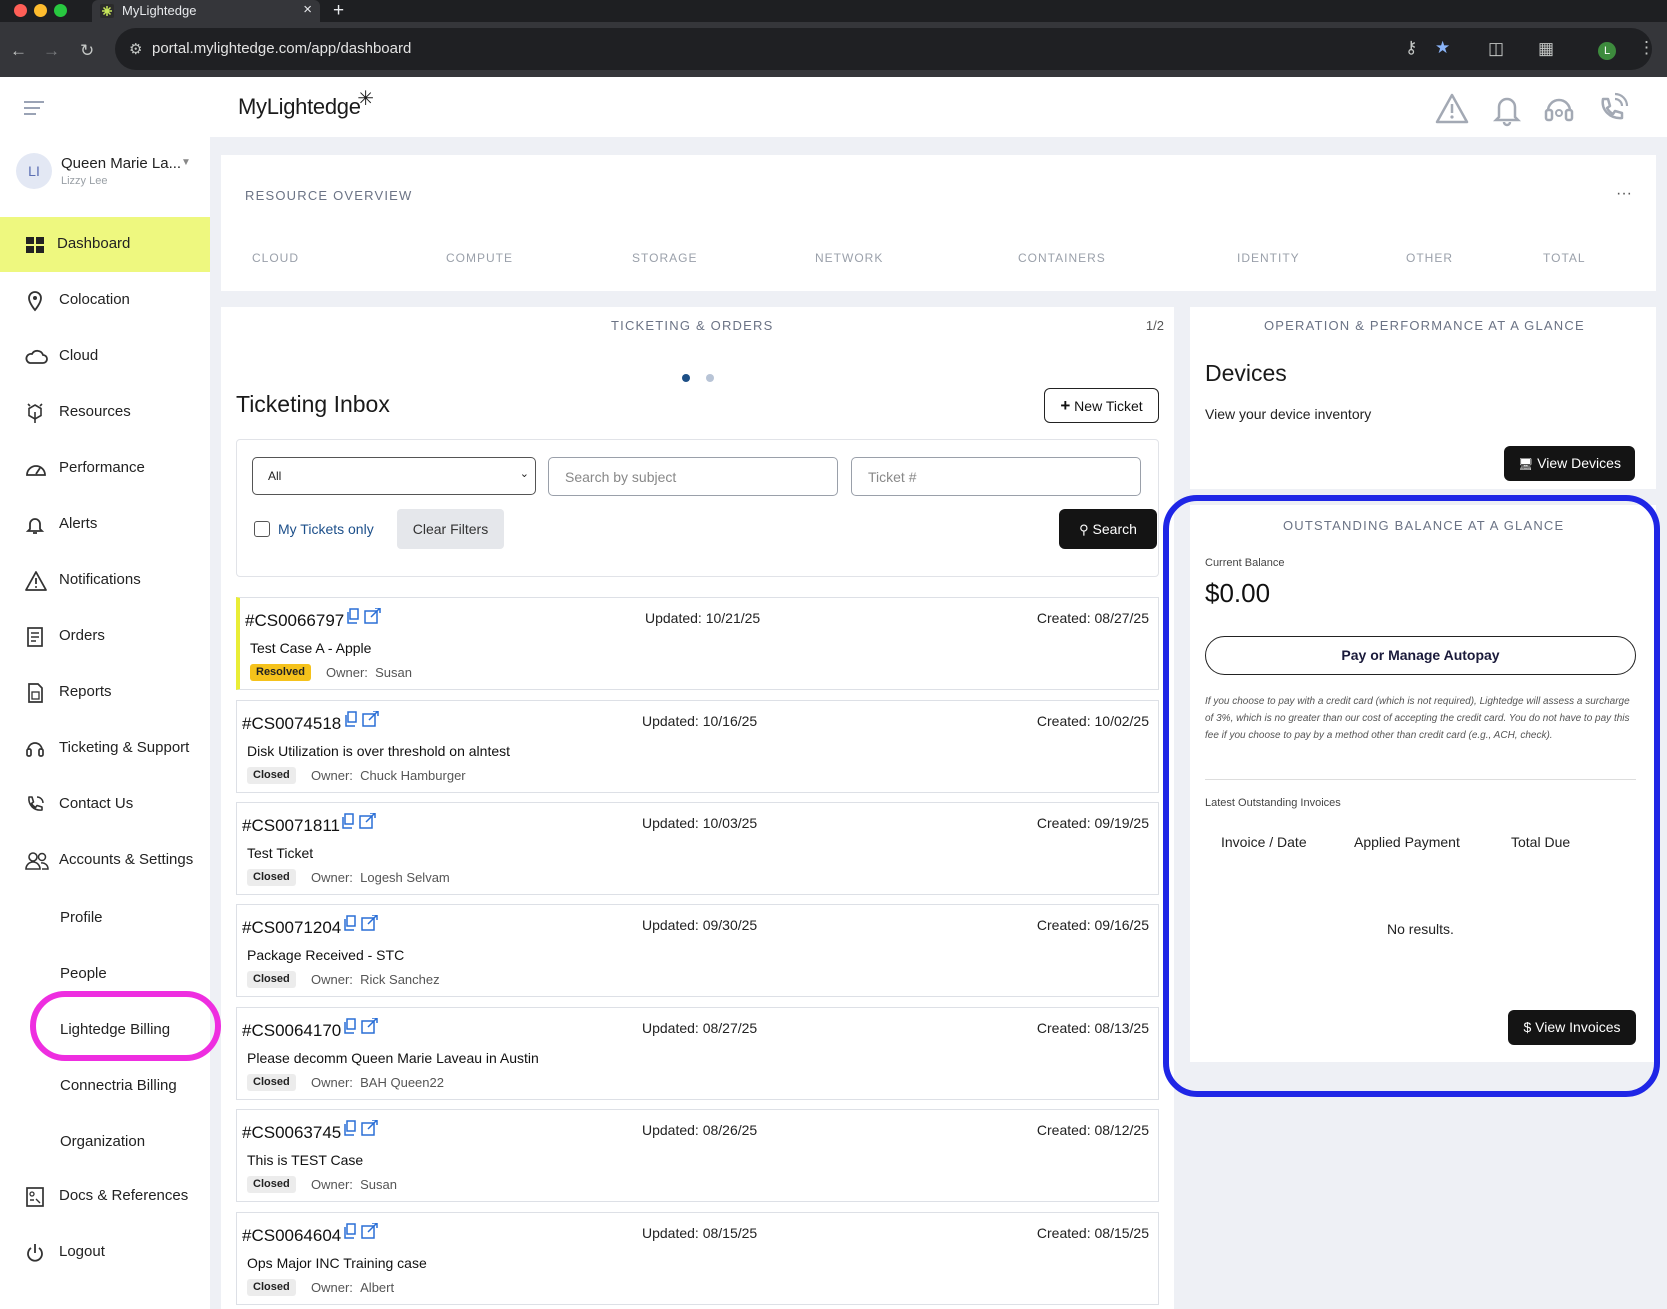 The height and width of the screenshot is (1309, 1667). What do you see at coordinates (621, 477) in the screenshot?
I see `subject-search-placeholder: Search by subject` at bounding box center [621, 477].